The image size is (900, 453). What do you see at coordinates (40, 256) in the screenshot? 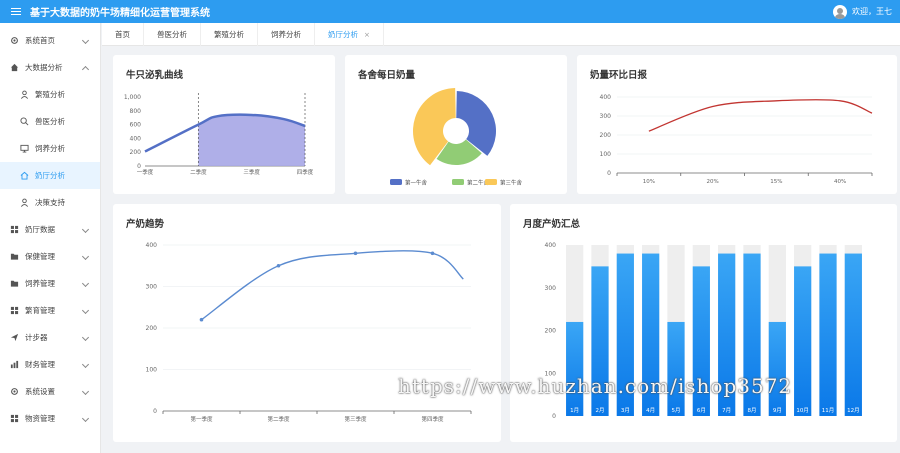
I see `sidebar-item-label: 保健管理` at bounding box center [40, 256].